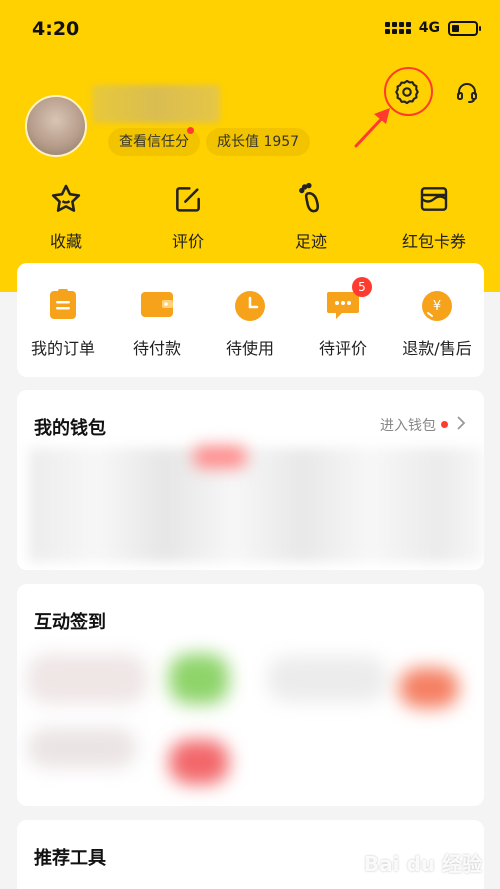  Describe the element at coordinates (342, 348) in the screenshot. I see `order-label: 待评价` at that location.